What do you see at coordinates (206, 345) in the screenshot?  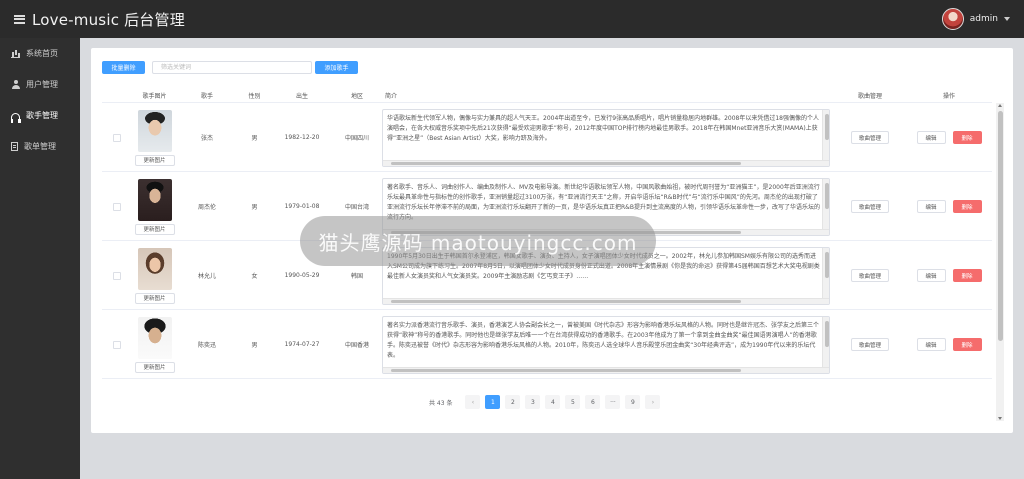 I see `singer-name: 陈奕迅` at bounding box center [206, 345].